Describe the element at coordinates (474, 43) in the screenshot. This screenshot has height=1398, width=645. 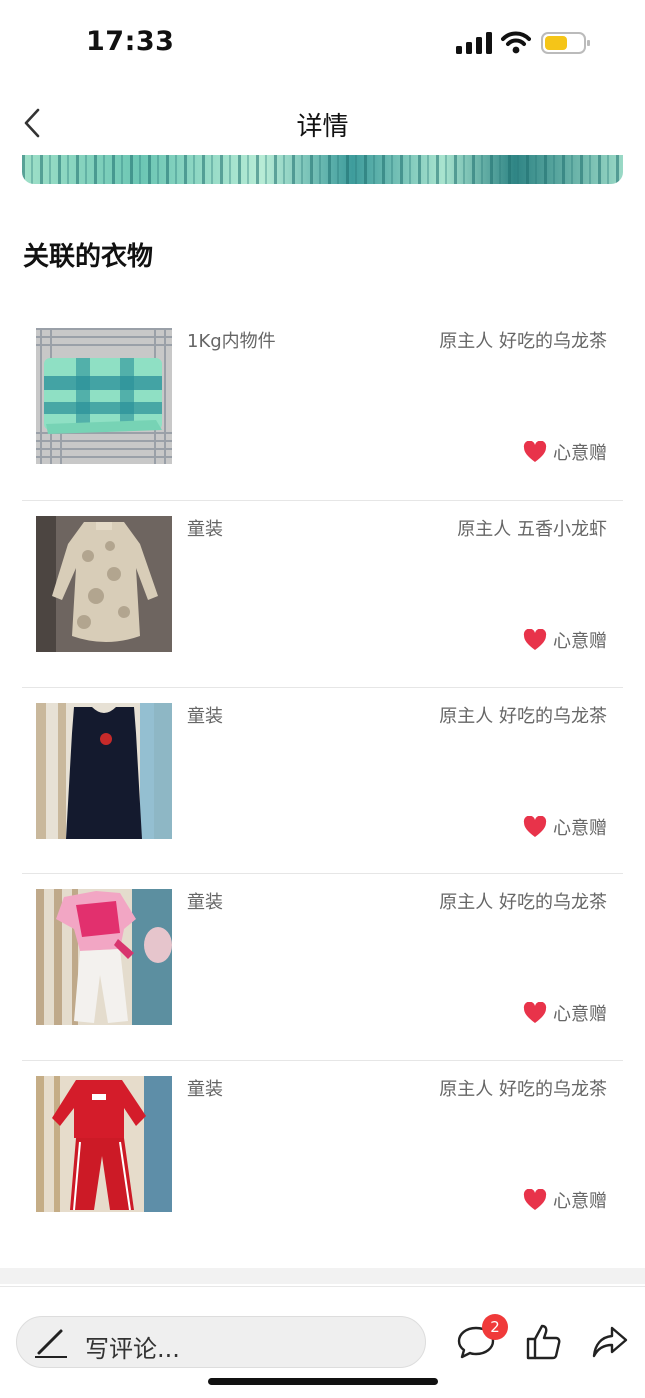
I see `cellular-signal-icon` at that location.